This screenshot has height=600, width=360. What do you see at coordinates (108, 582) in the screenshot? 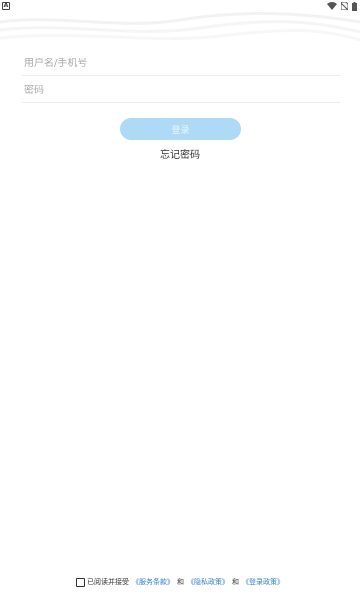
I see `agreement-text: 已阅读并接受` at bounding box center [108, 582].